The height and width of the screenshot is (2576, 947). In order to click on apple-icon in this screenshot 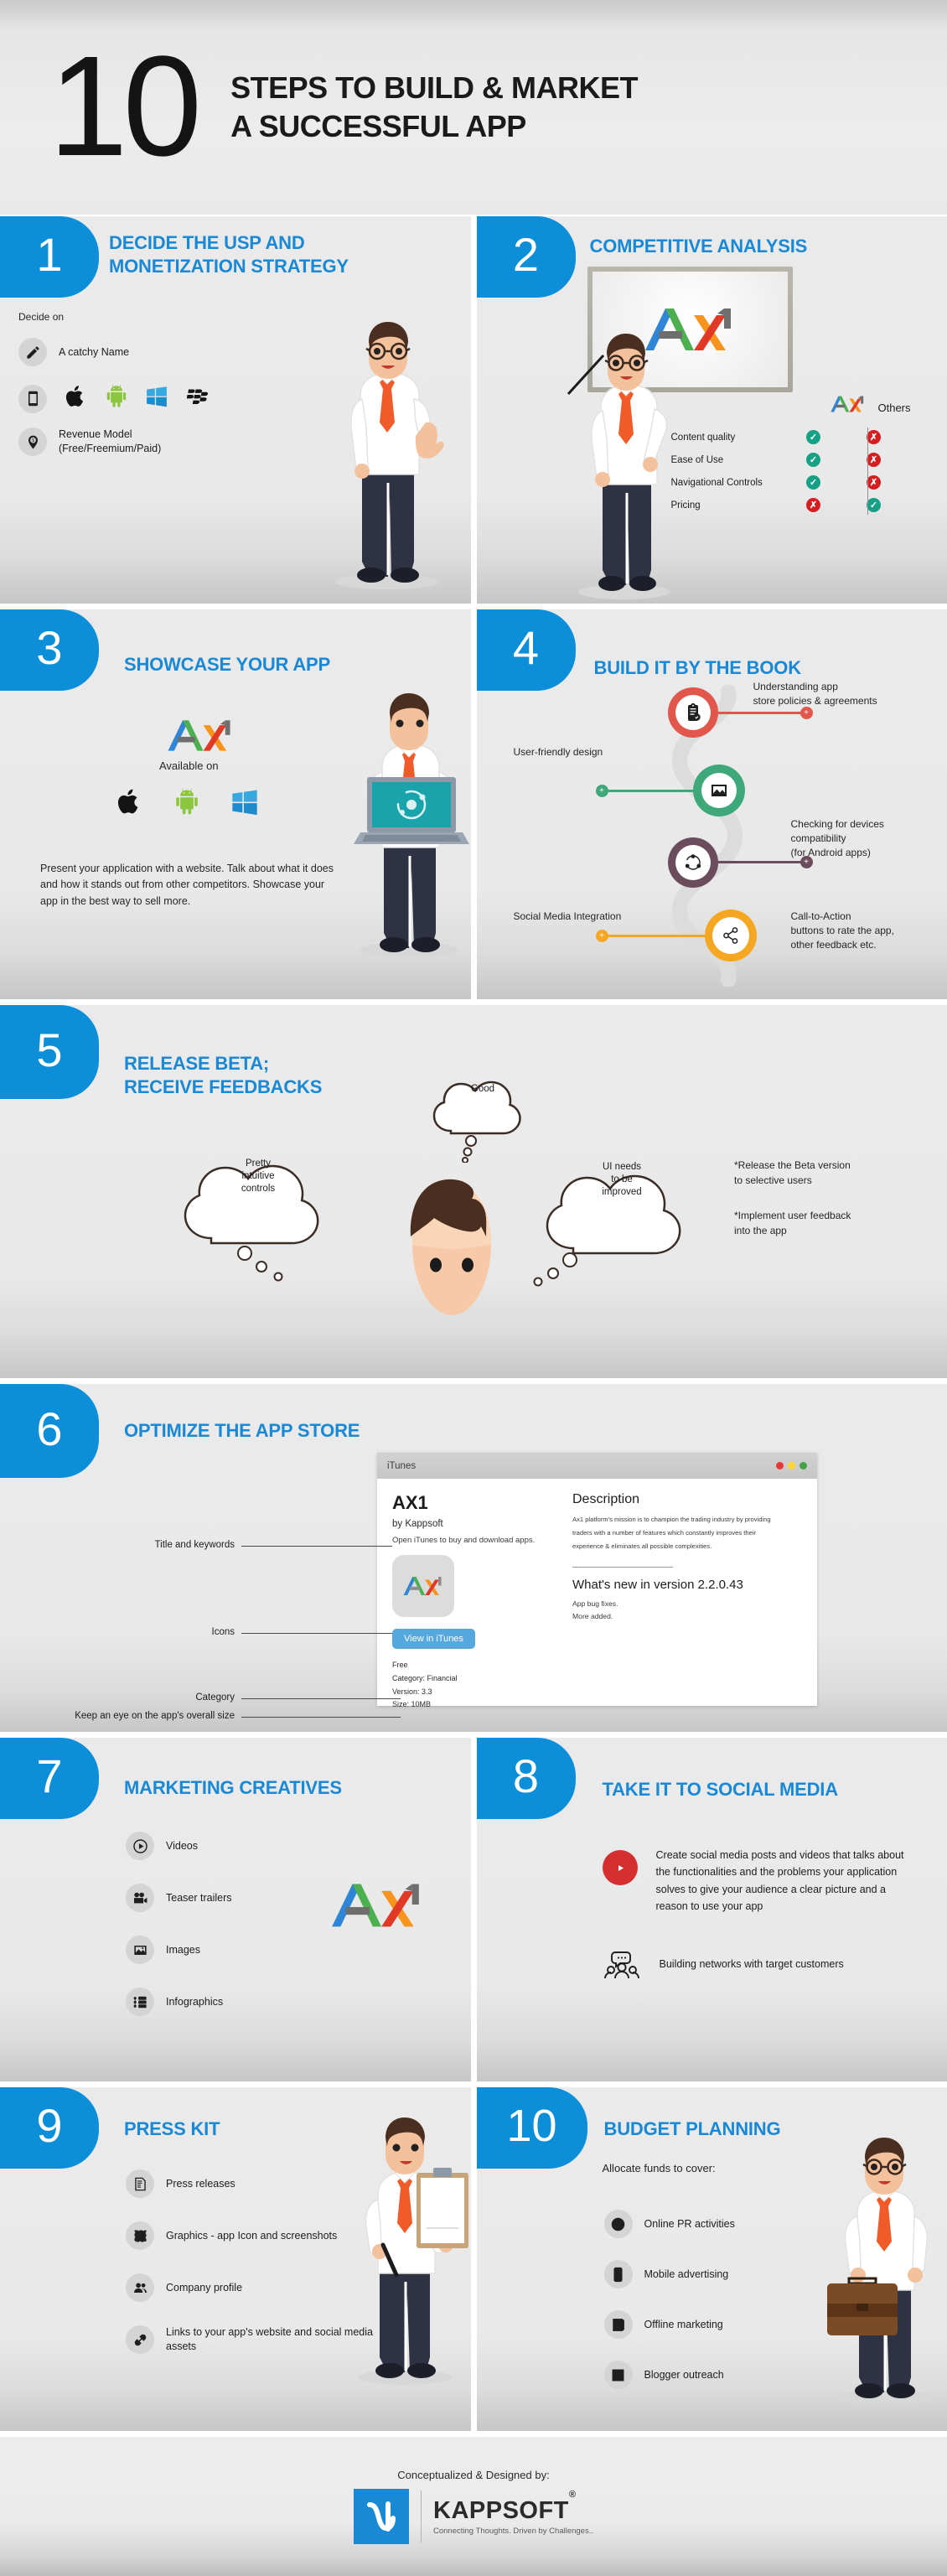, I will do `click(76, 398)`.